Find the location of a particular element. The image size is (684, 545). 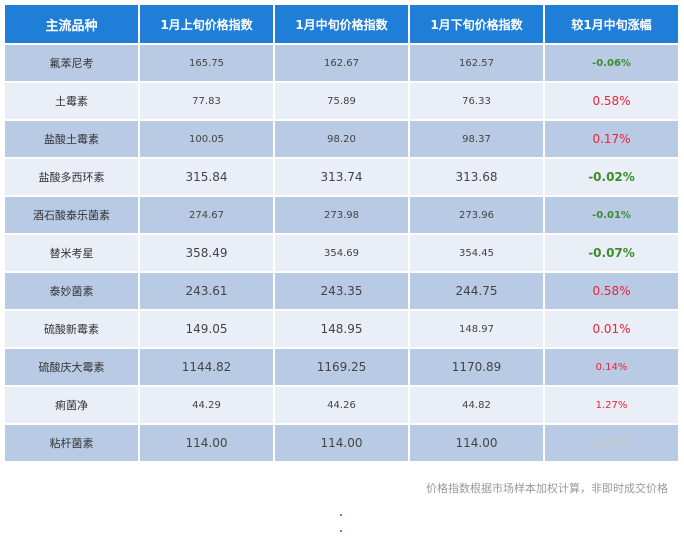

late-jan-value: 313.68 is located at coordinates (476, 177).